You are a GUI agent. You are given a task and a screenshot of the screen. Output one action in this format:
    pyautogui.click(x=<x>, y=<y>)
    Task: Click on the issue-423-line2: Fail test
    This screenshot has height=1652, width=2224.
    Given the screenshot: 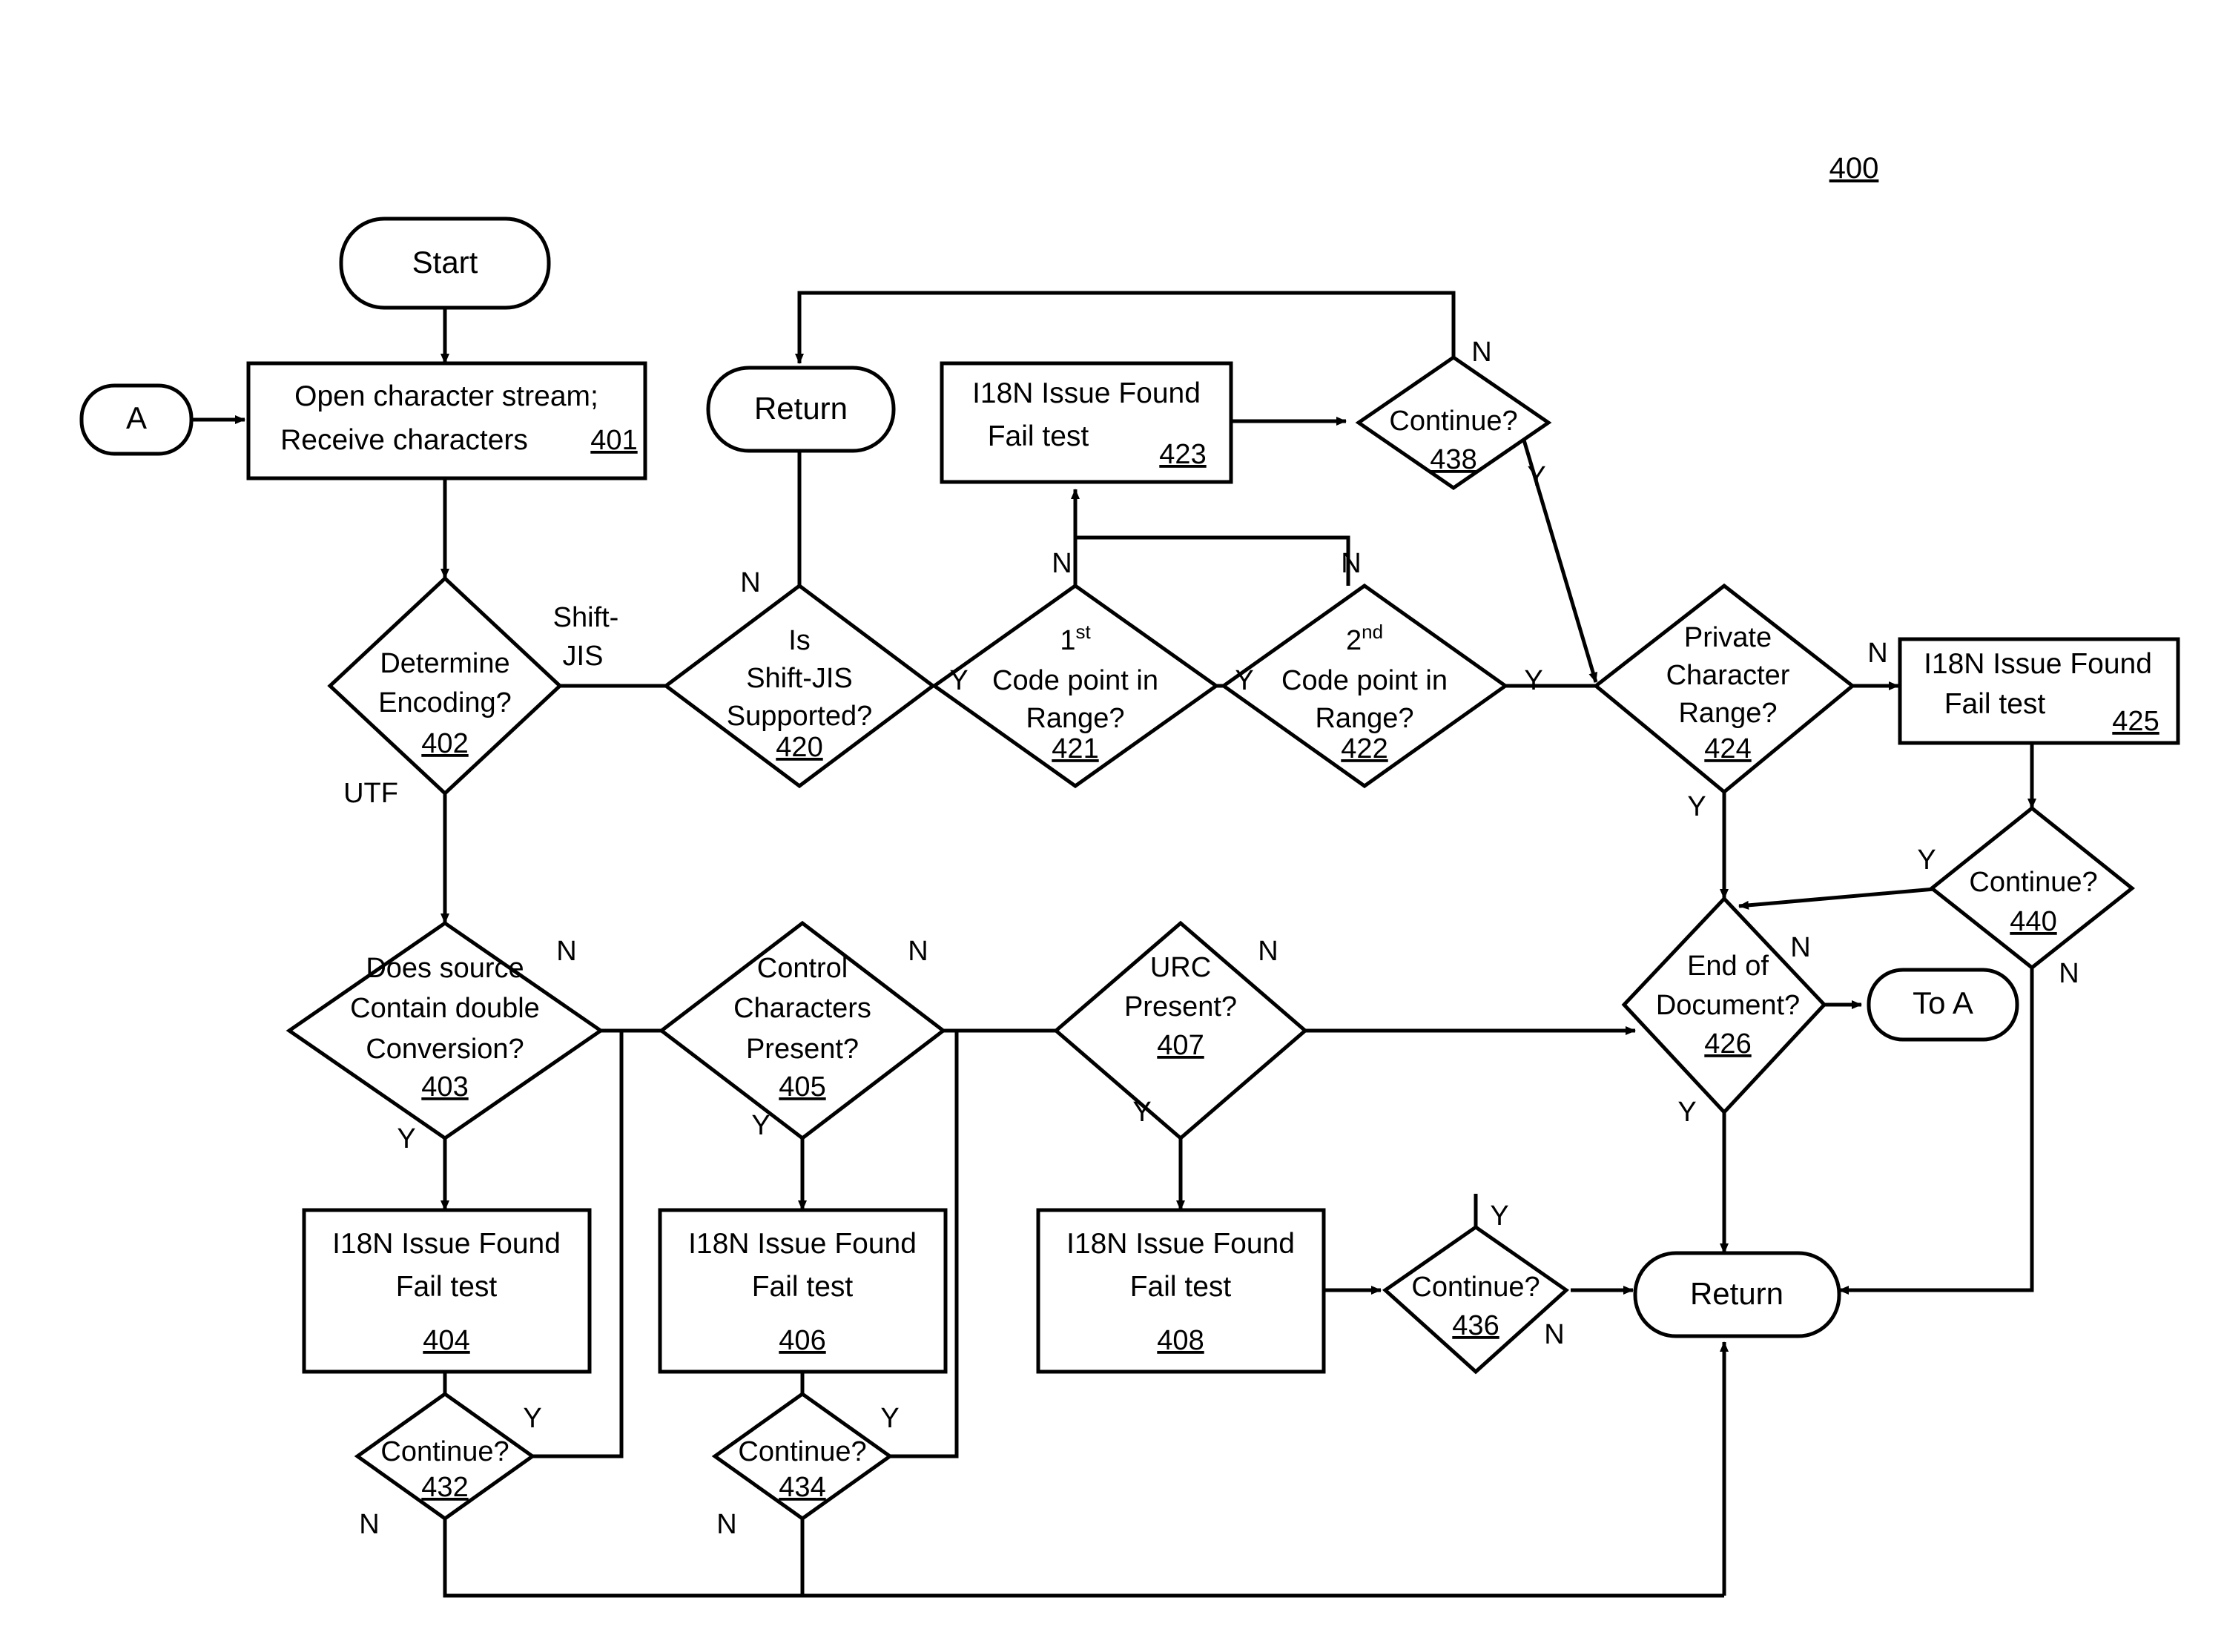 What is the action you would take?
    pyautogui.click(x=1038, y=436)
    